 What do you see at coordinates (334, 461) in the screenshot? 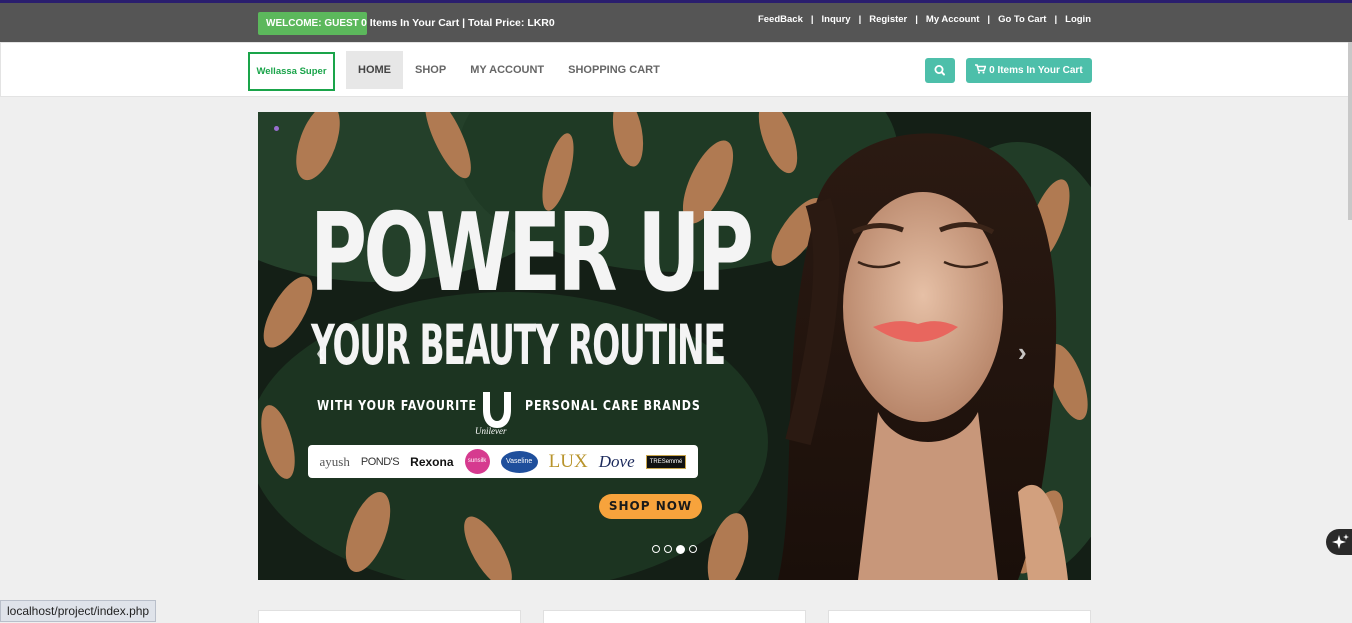
I see `brand-ayush-logo: ayush` at bounding box center [334, 461].